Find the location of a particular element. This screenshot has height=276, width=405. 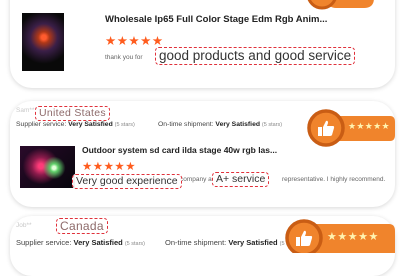

review-highlight: A+ service is located at coordinates (241, 179).